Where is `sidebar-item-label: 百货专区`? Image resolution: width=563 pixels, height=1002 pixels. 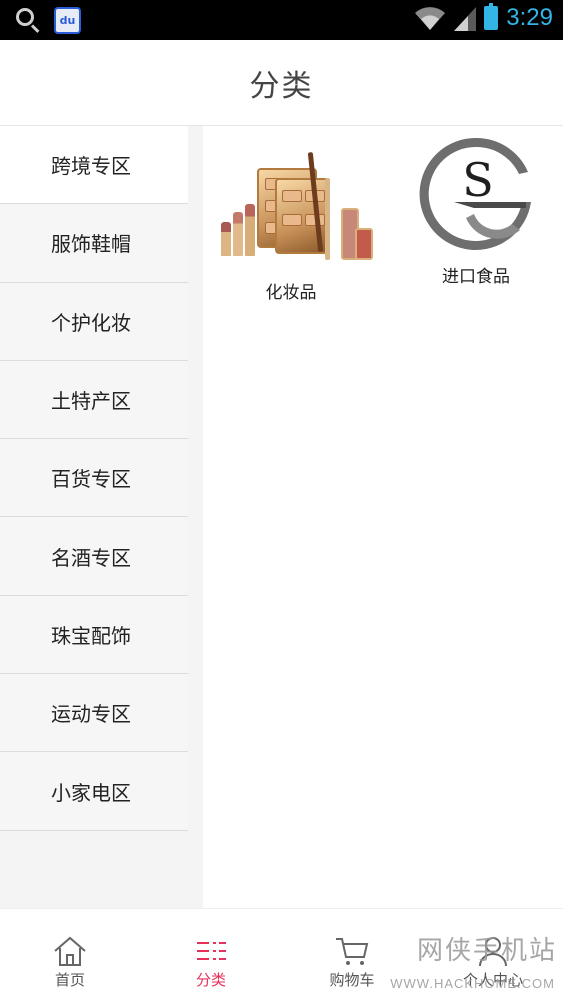 sidebar-item-label: 百货专区 is located at coordinates (91, 479).